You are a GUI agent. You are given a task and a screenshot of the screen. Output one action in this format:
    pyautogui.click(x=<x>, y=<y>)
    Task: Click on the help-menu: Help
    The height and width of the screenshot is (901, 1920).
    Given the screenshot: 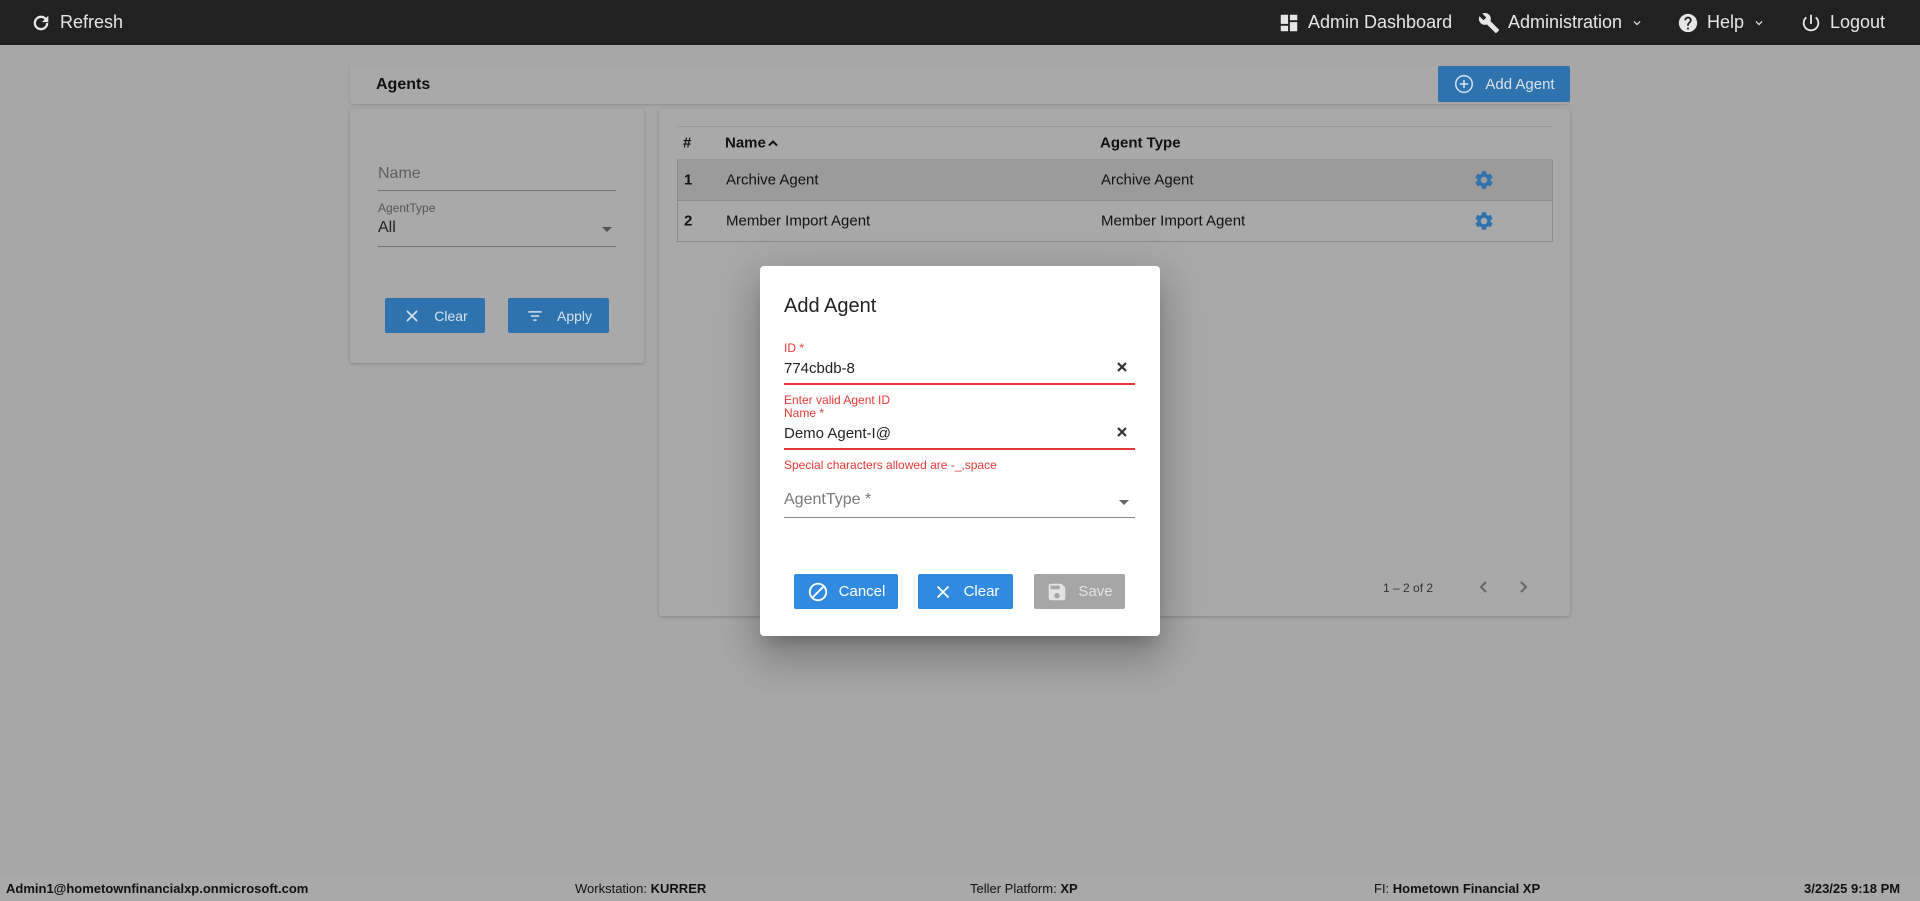 What is the action you would take?
    pyautogui.click(x=1721, y=22)
    